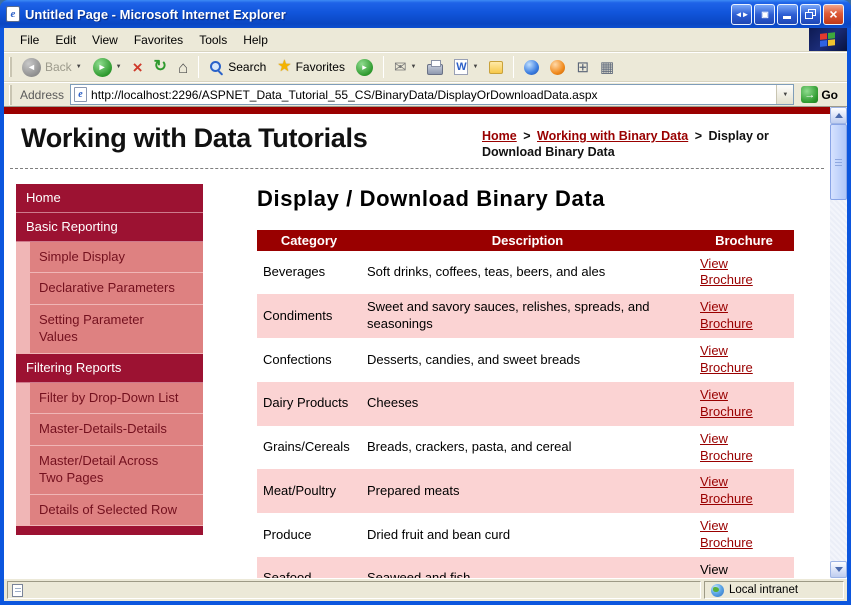  I want to click on menu-favorites: Favorites, so click(158, 39).